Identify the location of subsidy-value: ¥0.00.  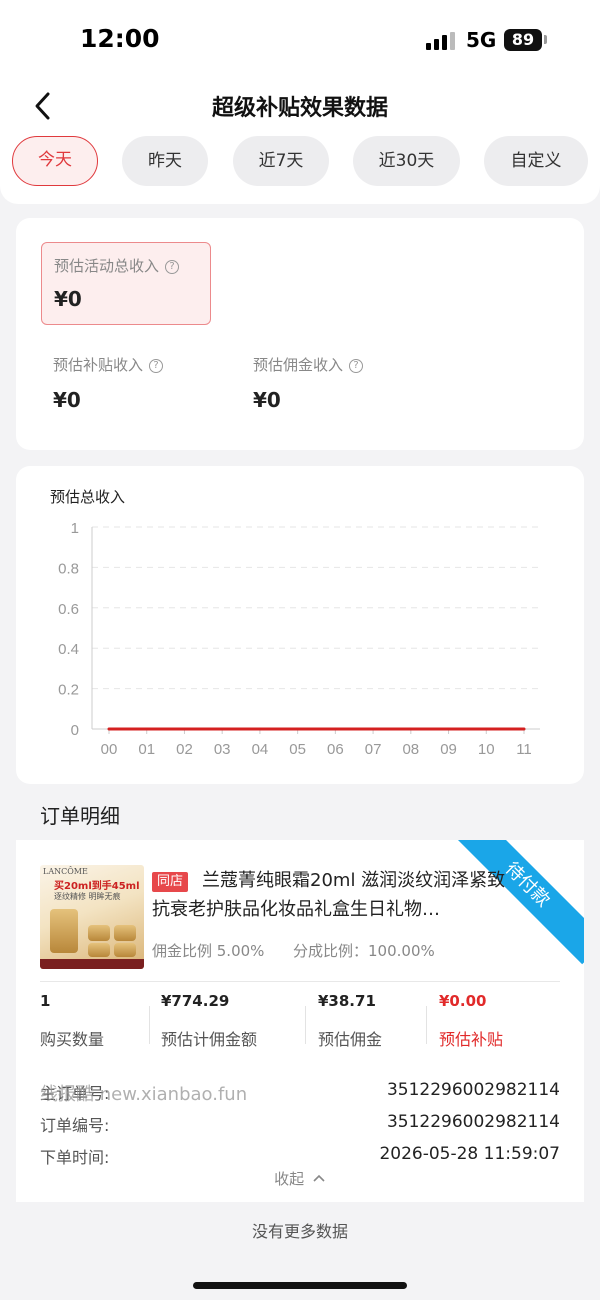
(463, 1001).